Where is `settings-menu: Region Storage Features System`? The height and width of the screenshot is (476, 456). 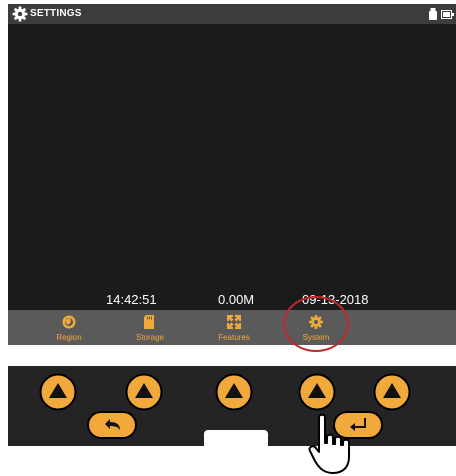
settings-menu: Region Storage Features System is located at coordinates (232, 327).